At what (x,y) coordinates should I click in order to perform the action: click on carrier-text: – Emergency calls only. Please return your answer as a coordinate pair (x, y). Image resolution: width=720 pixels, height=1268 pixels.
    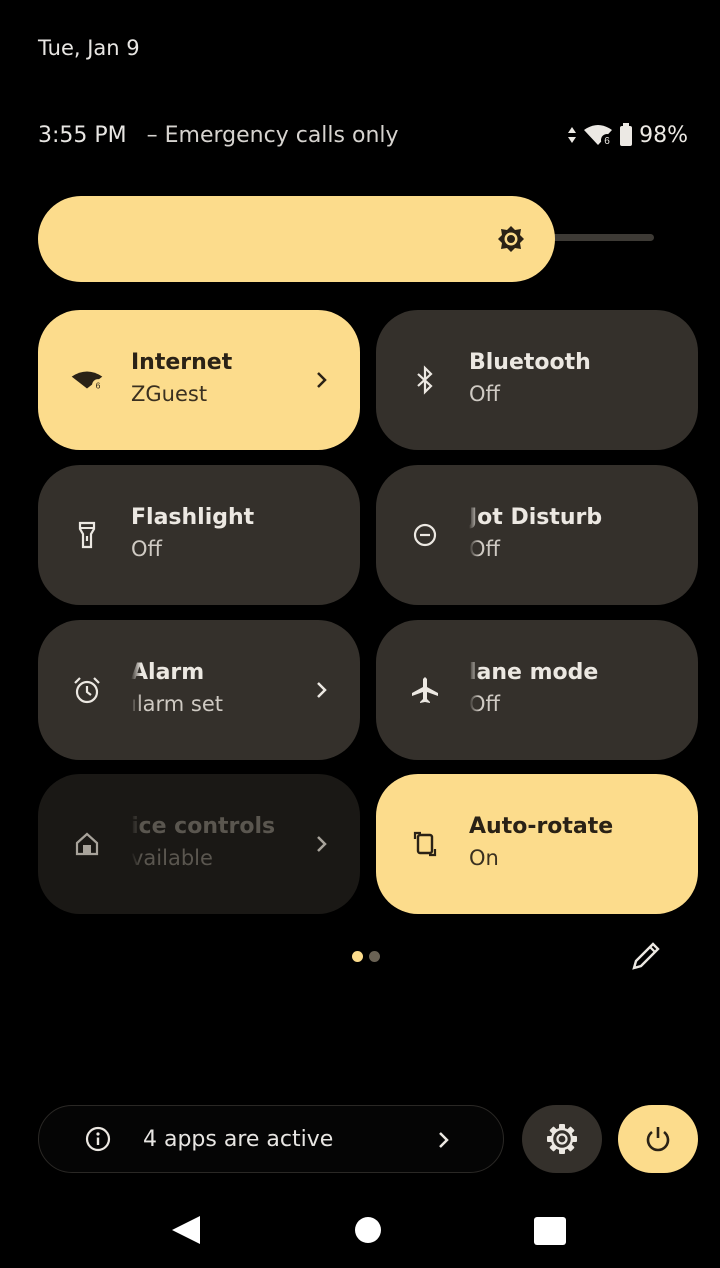
    Looking at the image, I should click on (272, 135).